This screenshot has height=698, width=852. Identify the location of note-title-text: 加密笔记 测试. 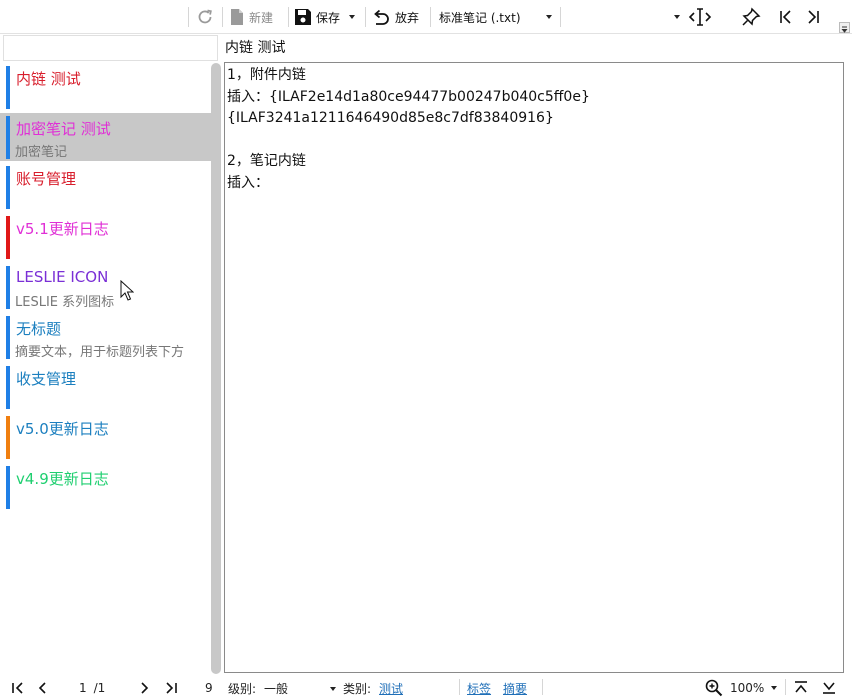
(63, 129).